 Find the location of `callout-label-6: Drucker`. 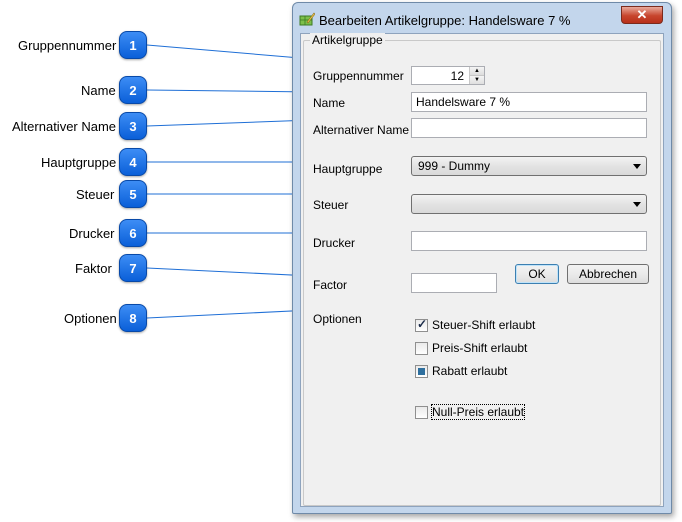

callout-label-6: Drucker is located at coordinates (92, 233).